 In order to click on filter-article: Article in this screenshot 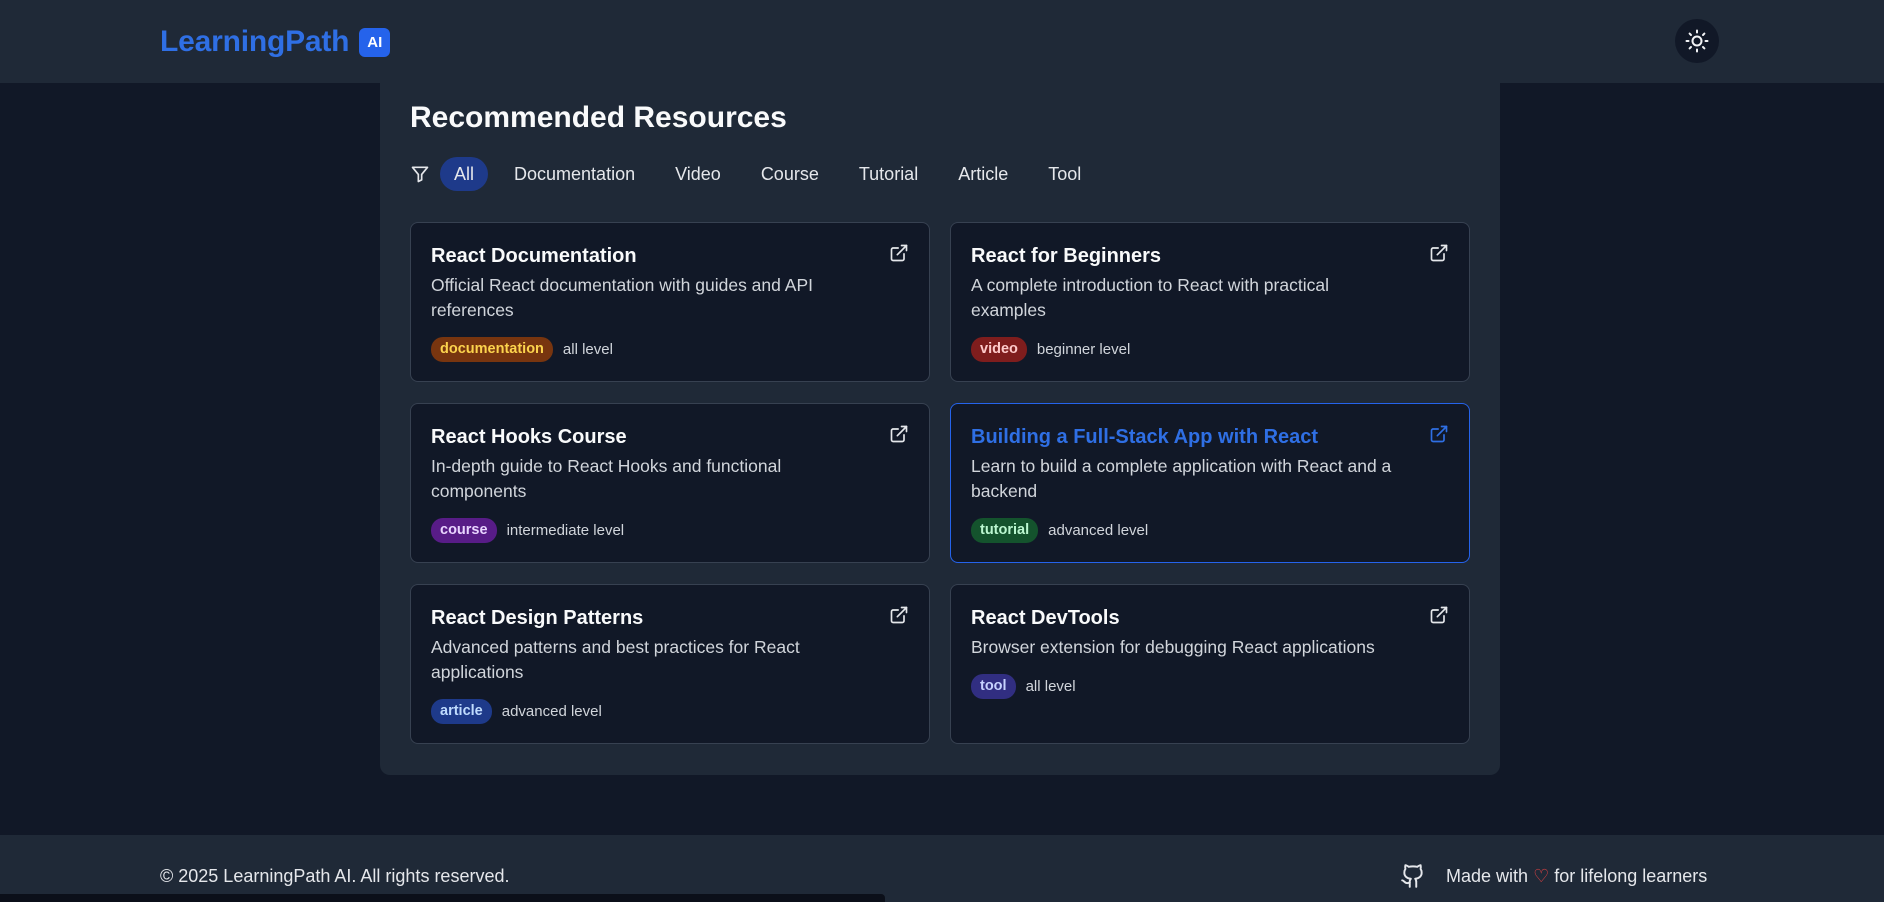, I will do `click(983, 174)`.